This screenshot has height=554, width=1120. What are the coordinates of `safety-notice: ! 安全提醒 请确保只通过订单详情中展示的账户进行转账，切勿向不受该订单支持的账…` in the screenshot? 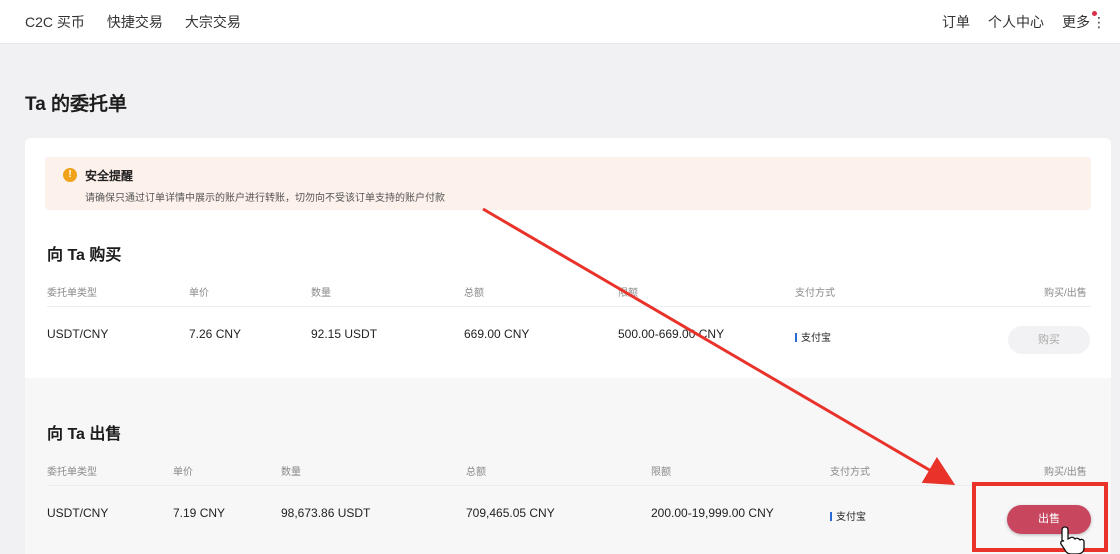 It's located at (568, 183).